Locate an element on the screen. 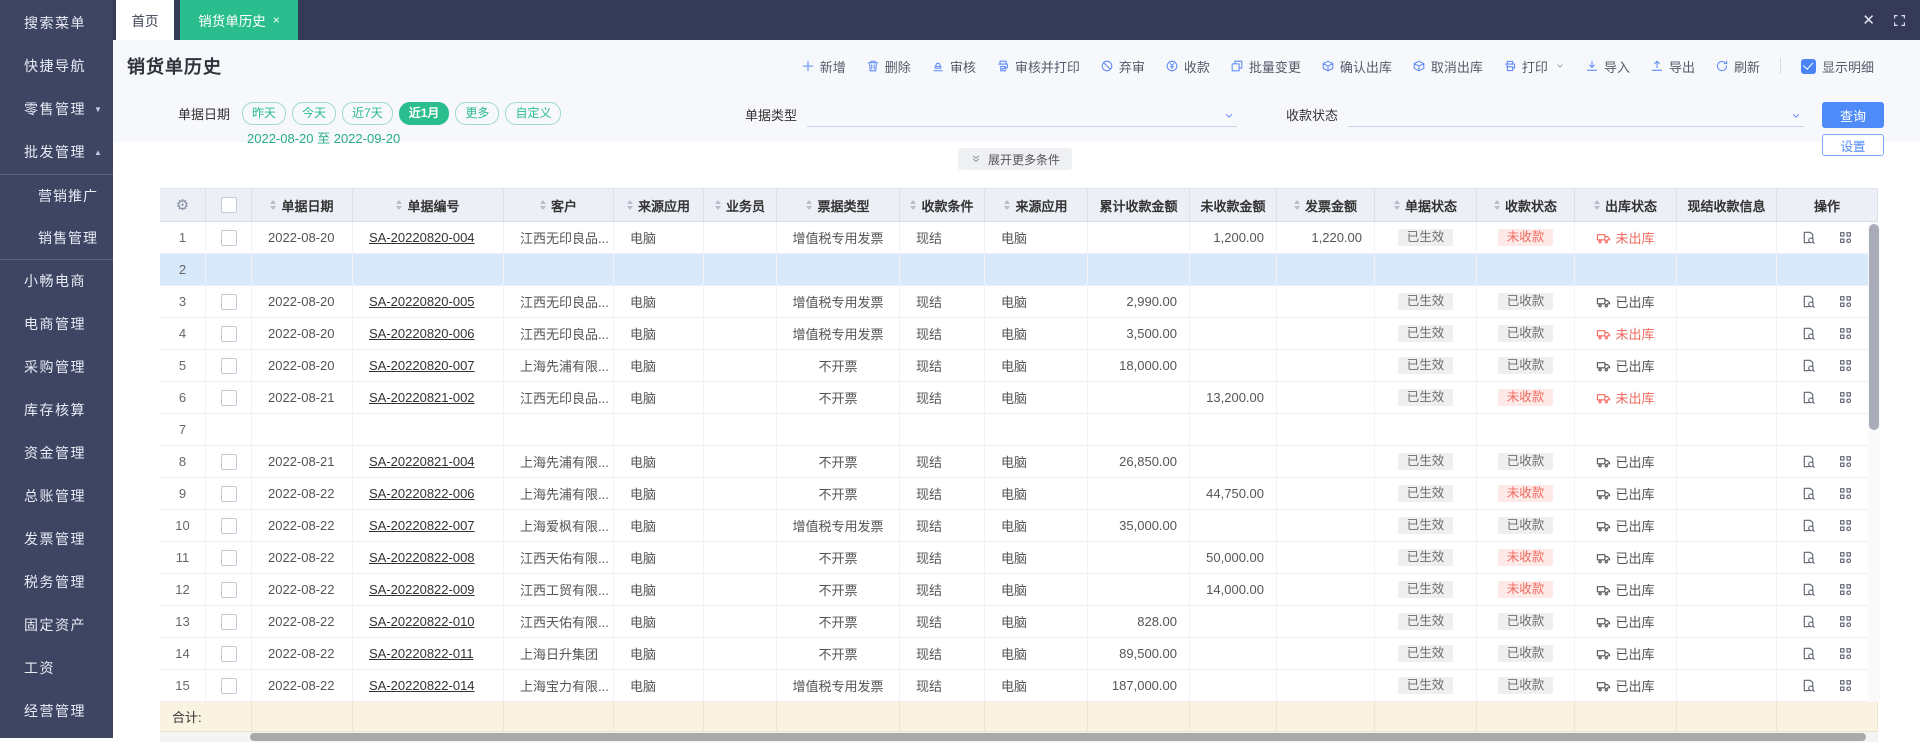 The height and width of the screenshot is (742, 1920). date-pill: 昨天 is located at coordinates (264, 113).